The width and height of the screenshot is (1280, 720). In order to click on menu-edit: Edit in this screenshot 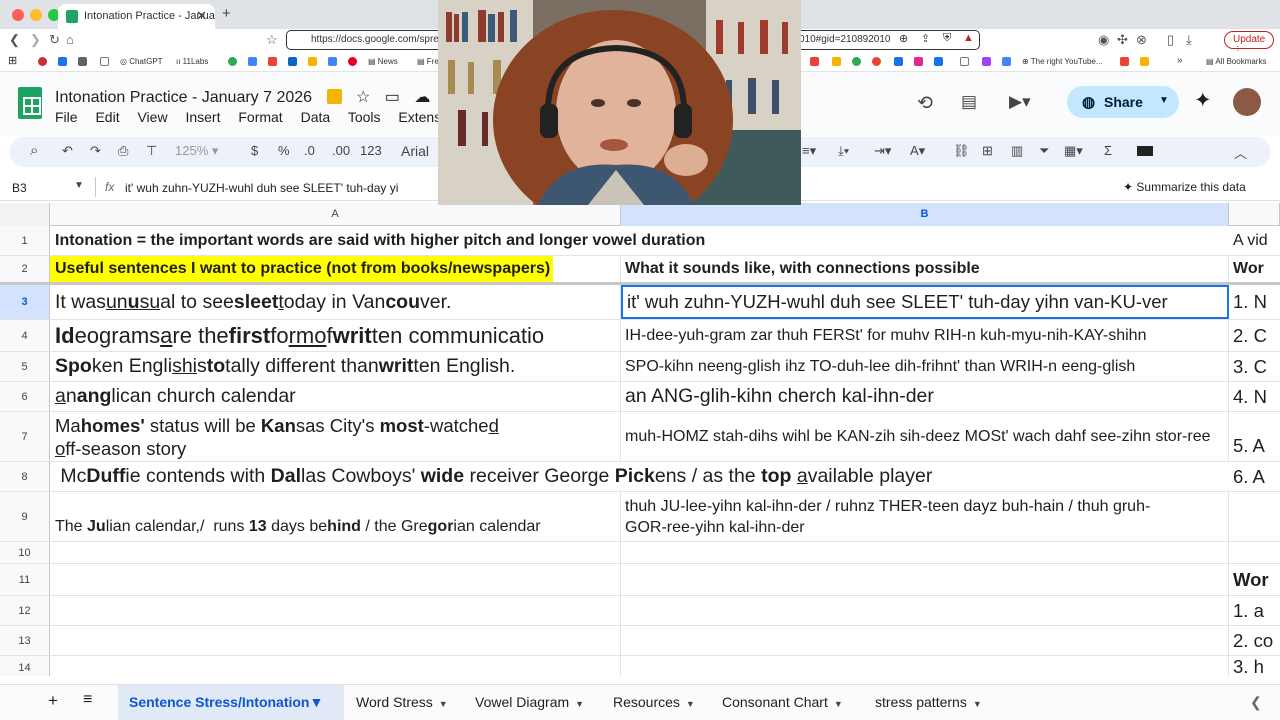, I will do `click(107, 117)`.